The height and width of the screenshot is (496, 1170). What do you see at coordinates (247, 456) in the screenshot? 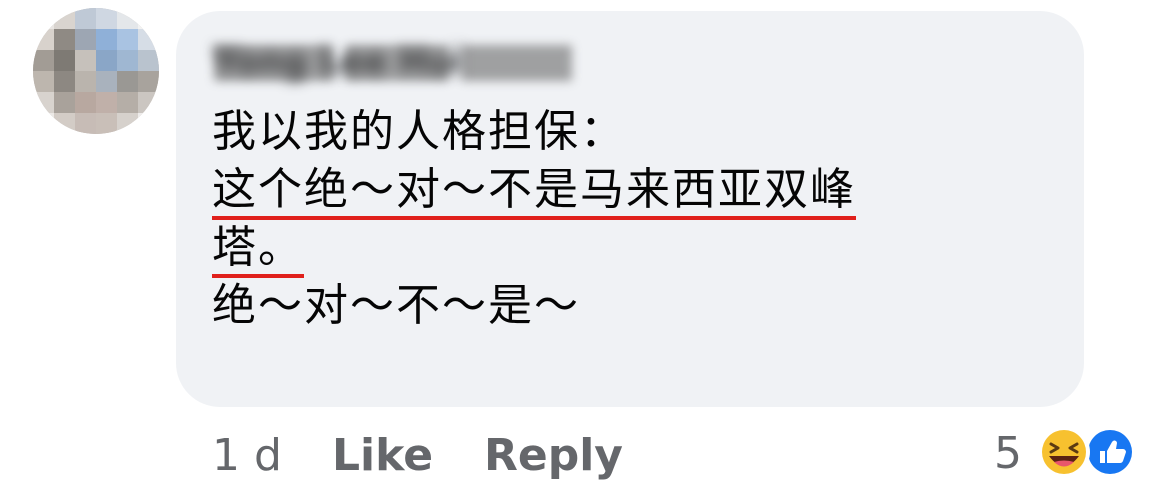
I see `comment-timestamp: 1 d` at bounding box center [247, 456].